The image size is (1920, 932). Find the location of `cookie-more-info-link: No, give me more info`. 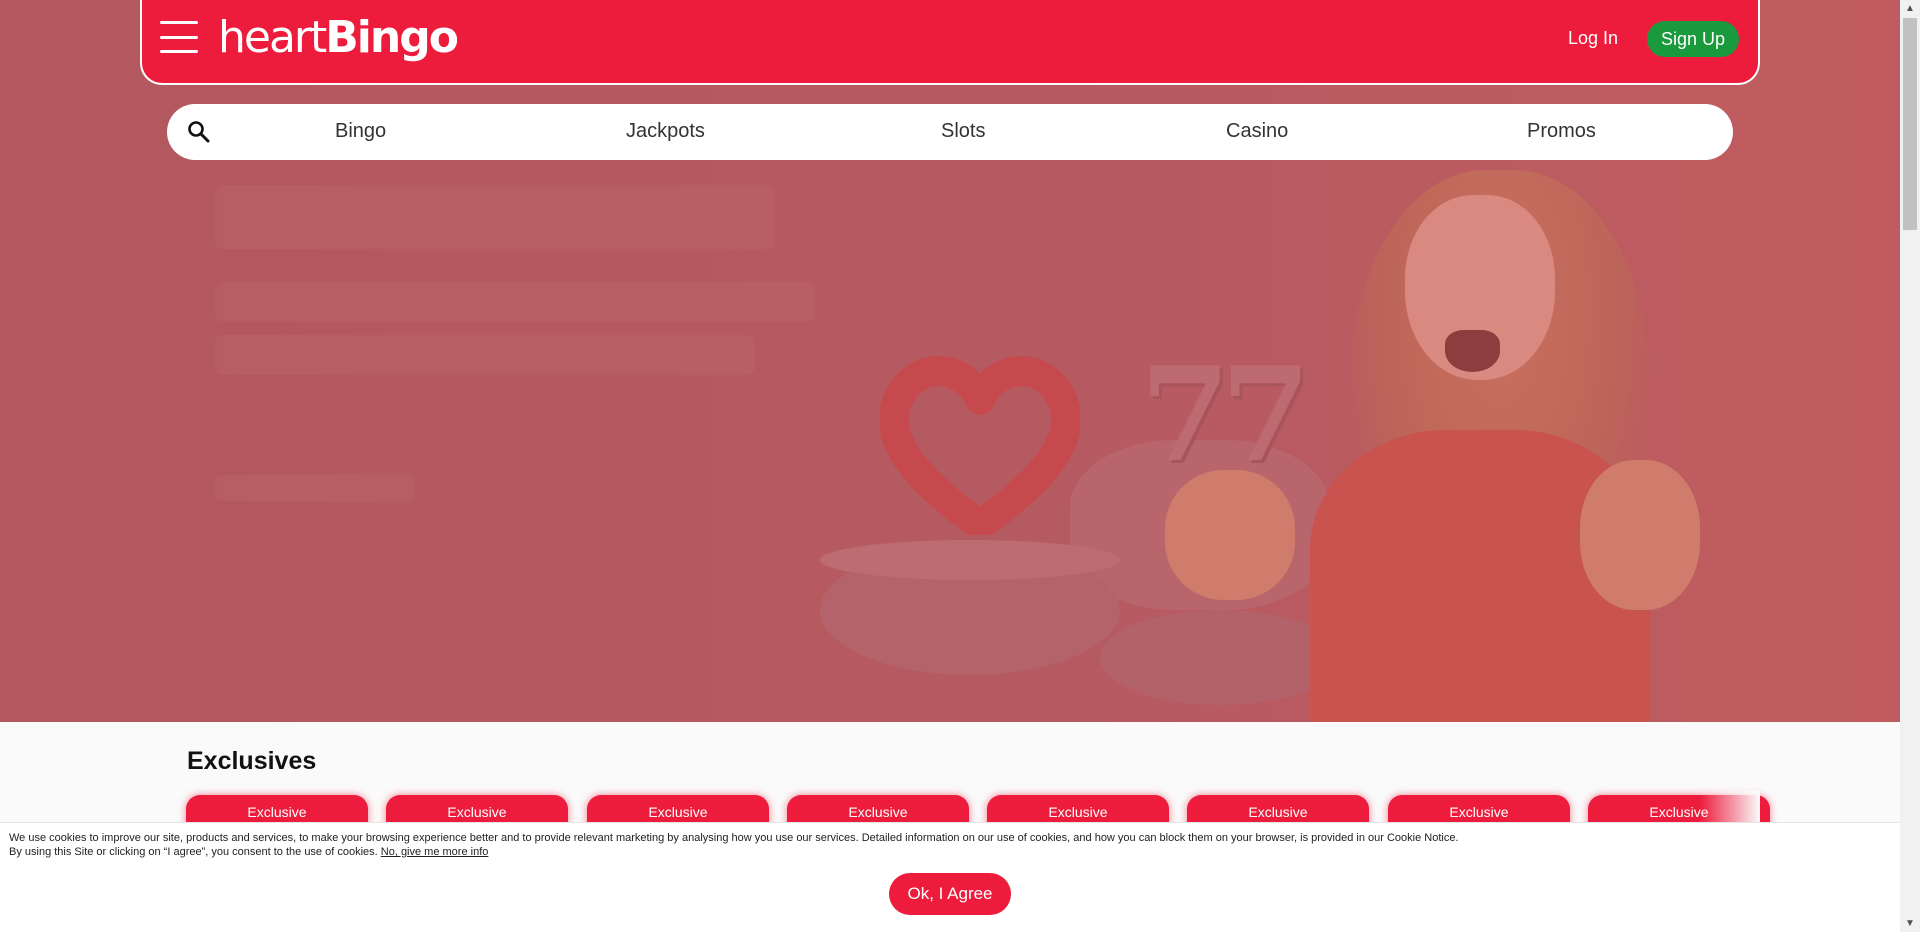

cookie-more-info-link: No, give me more info is located at coordinates (435, 852).